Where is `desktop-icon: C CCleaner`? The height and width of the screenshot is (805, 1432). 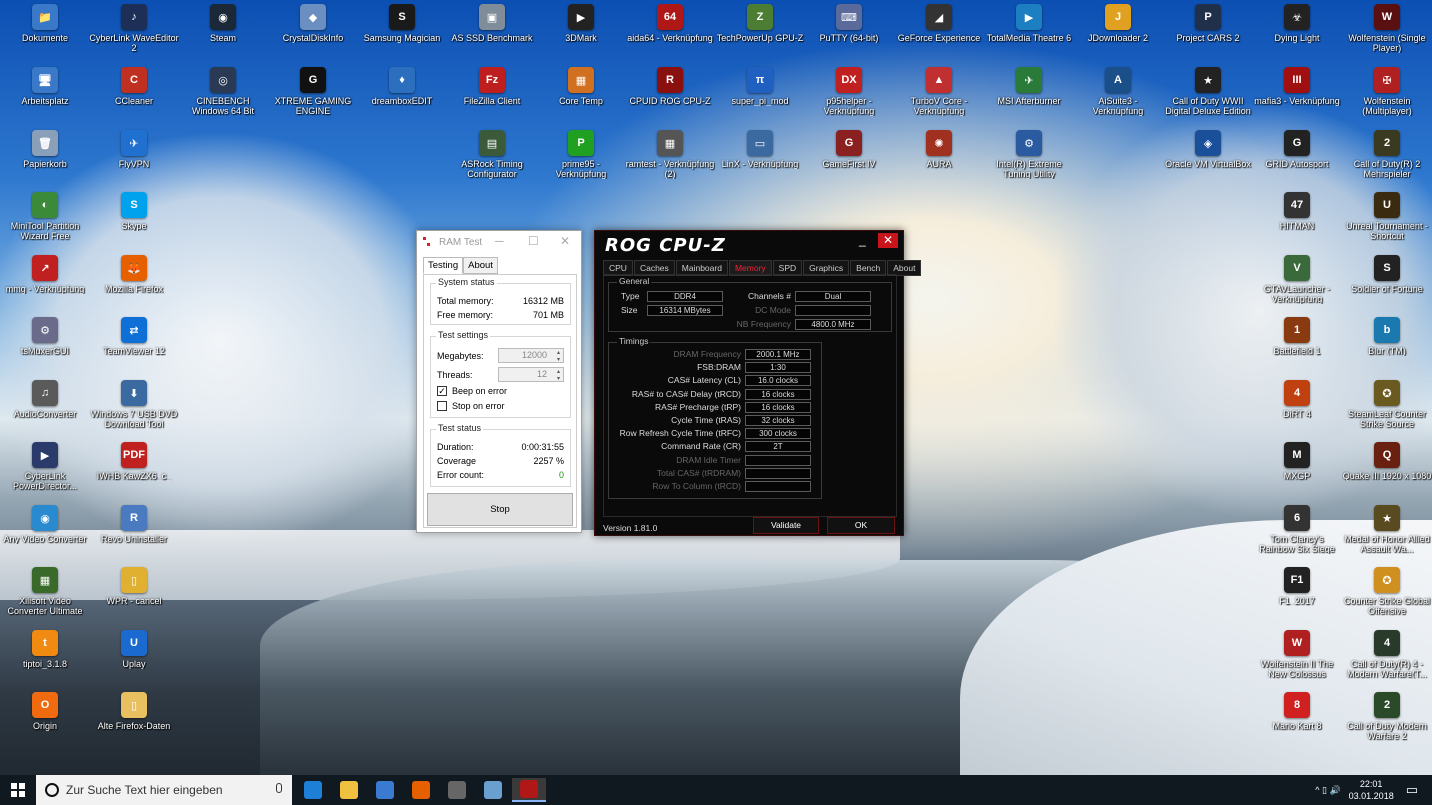 desktop-icon: C CCleaner is located at coordinates (134, 97).